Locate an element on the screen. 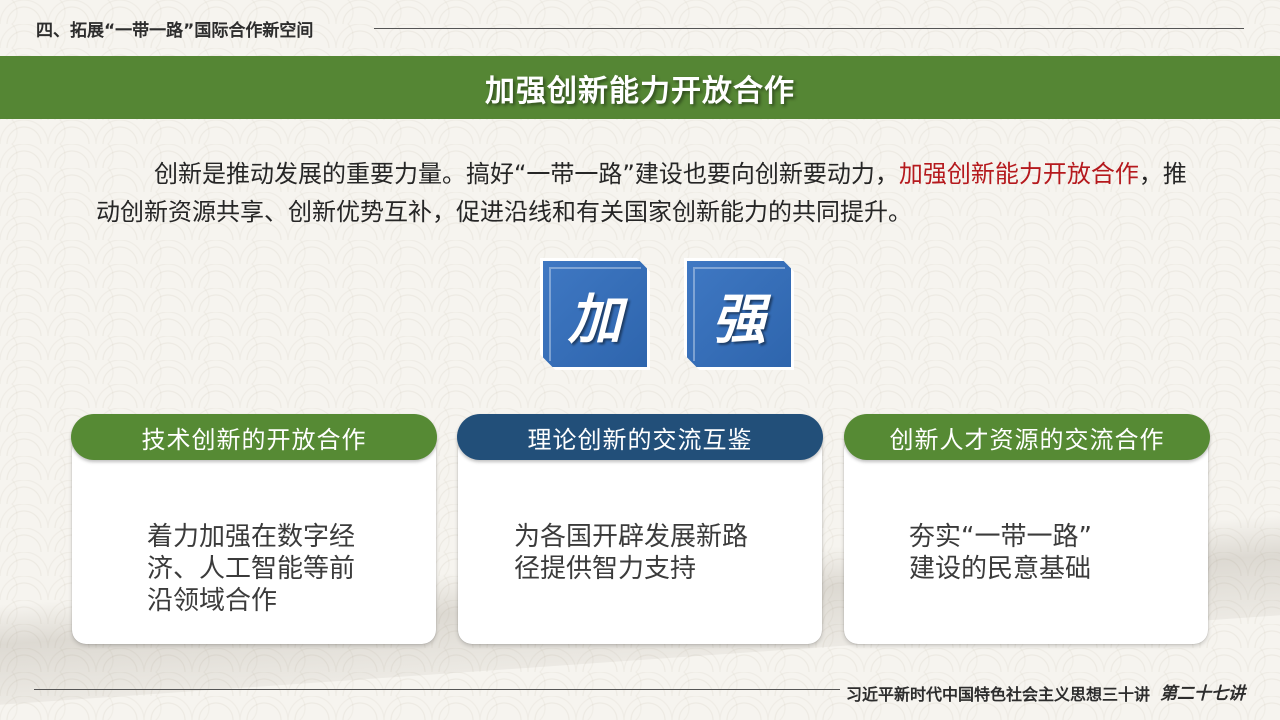 The image size is (1280, 720). slide-title: 加强创新能力开放合作 is located at coordinates (640, 91).